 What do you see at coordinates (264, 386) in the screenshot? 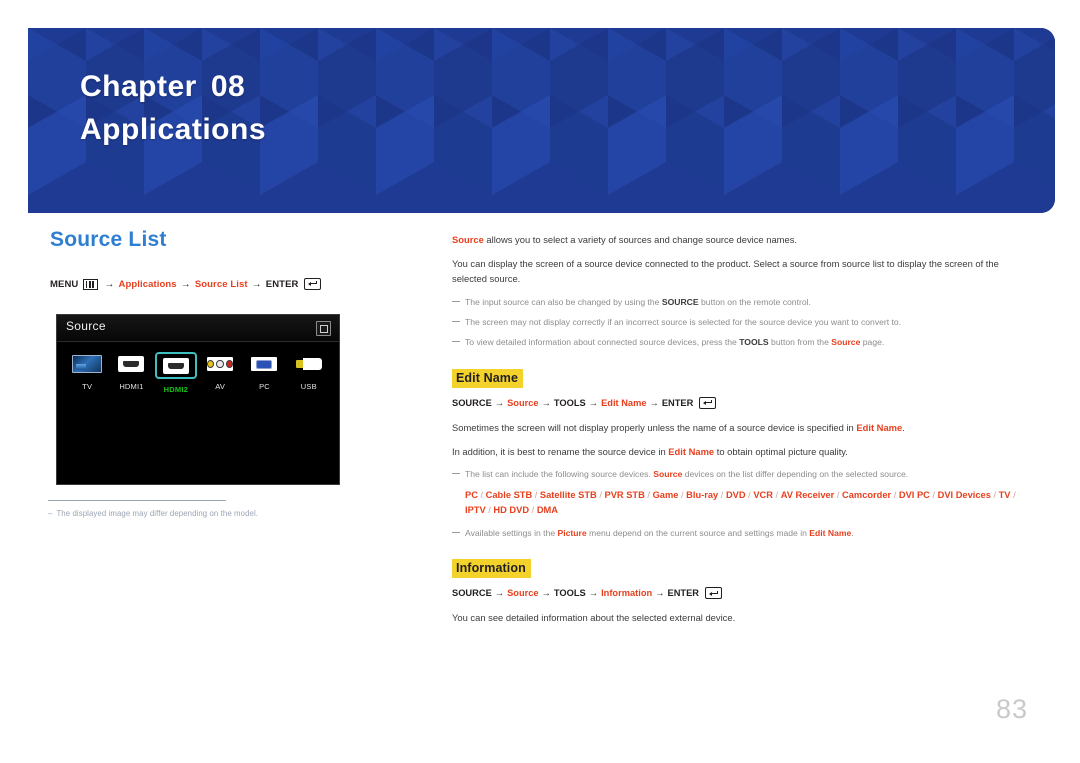
I see `source-label-pc: PC` at bounding box center [264, 386].